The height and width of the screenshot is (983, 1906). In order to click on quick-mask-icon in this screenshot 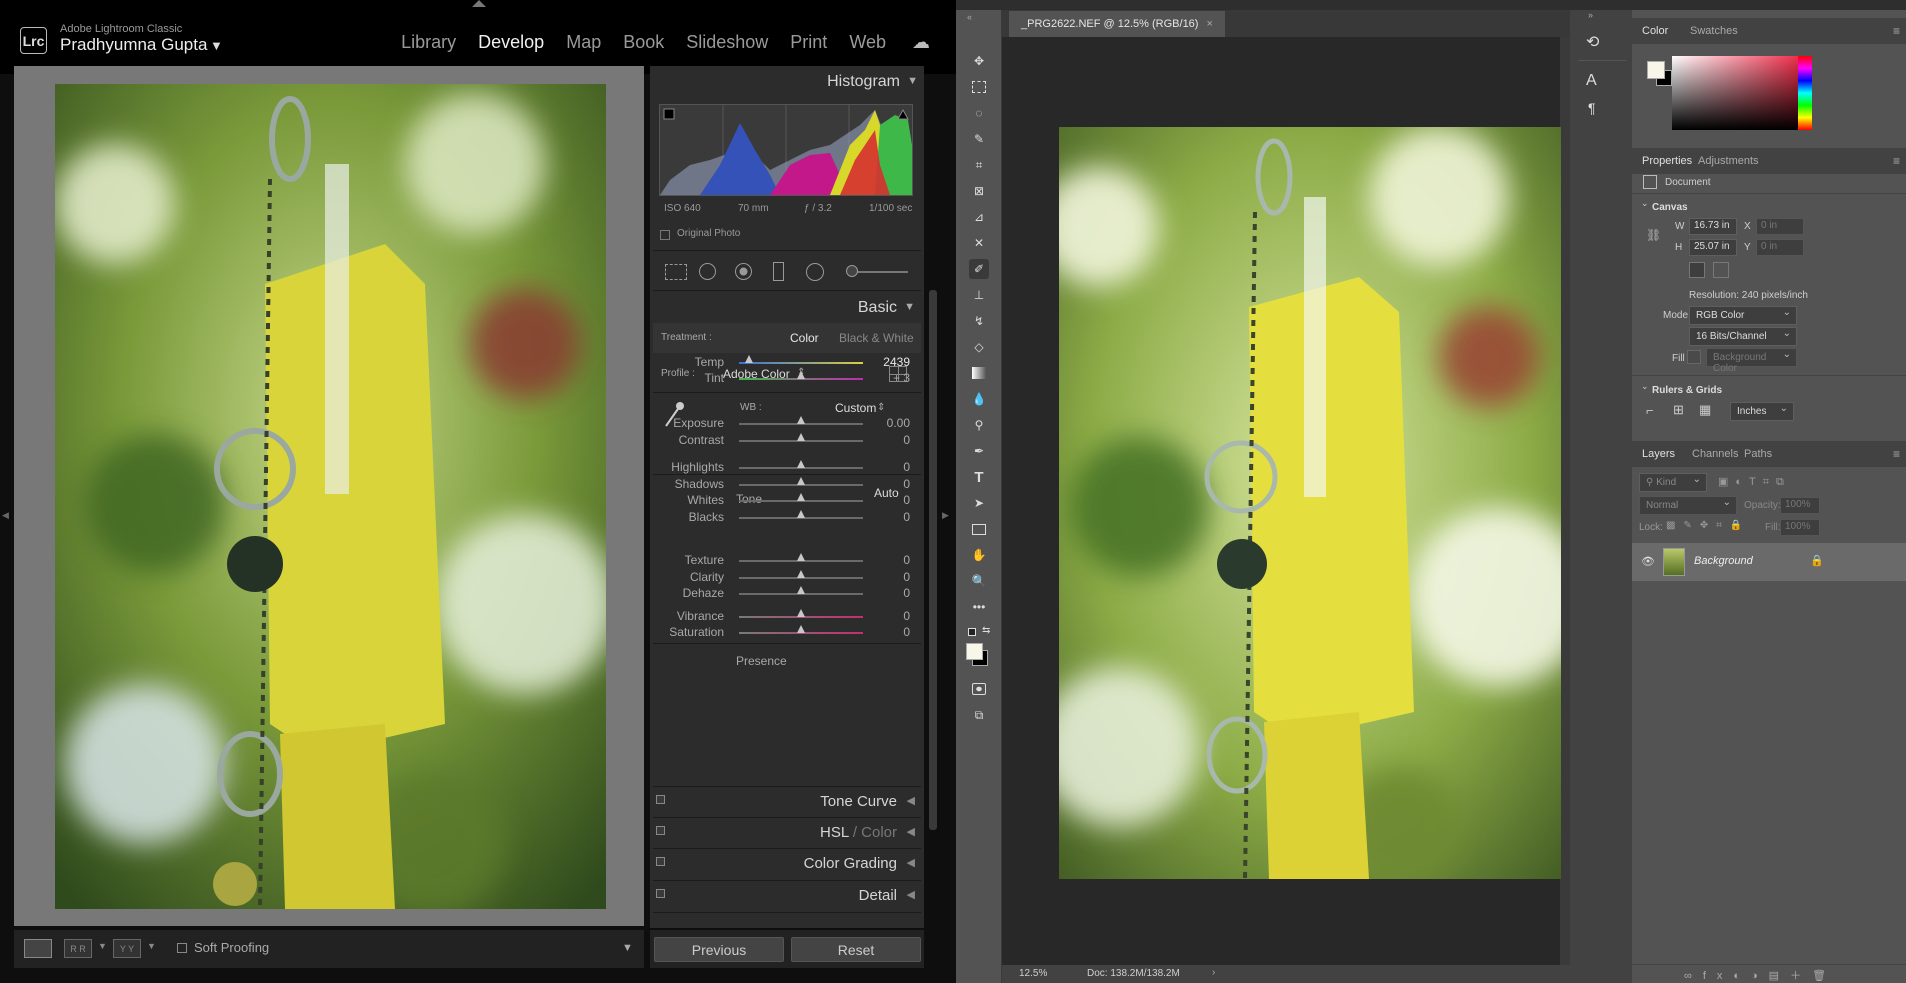, I will do `click(979, 689)`.